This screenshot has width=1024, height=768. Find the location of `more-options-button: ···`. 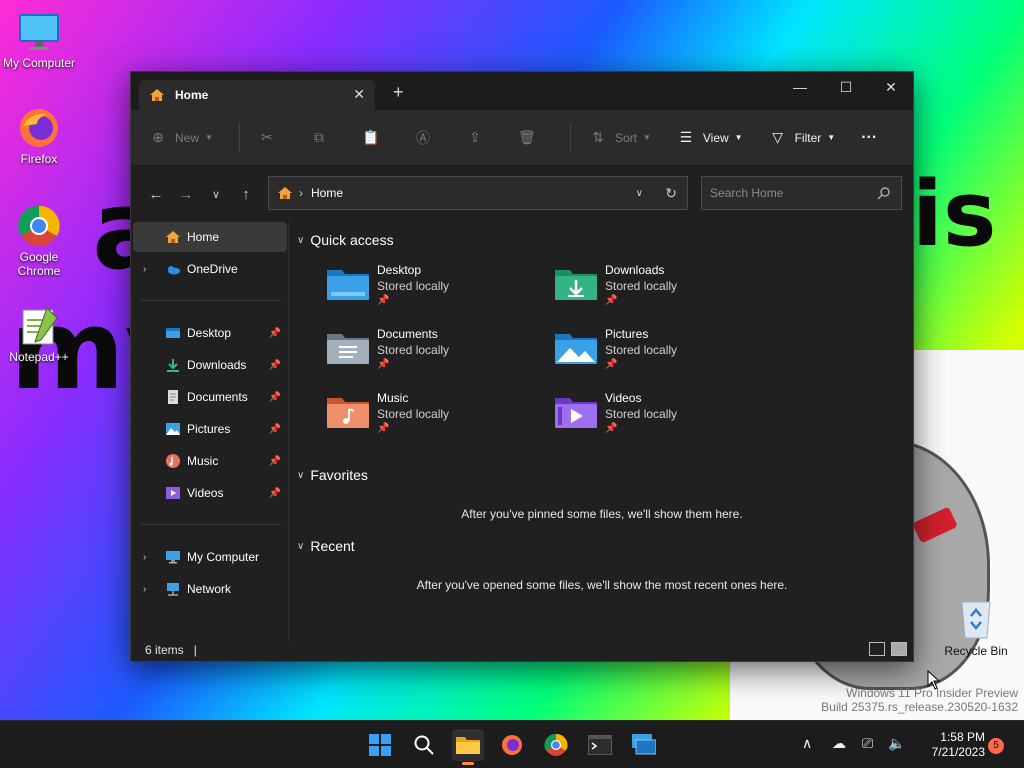

more-options-button: ··· is located at coordinates (869, 138).